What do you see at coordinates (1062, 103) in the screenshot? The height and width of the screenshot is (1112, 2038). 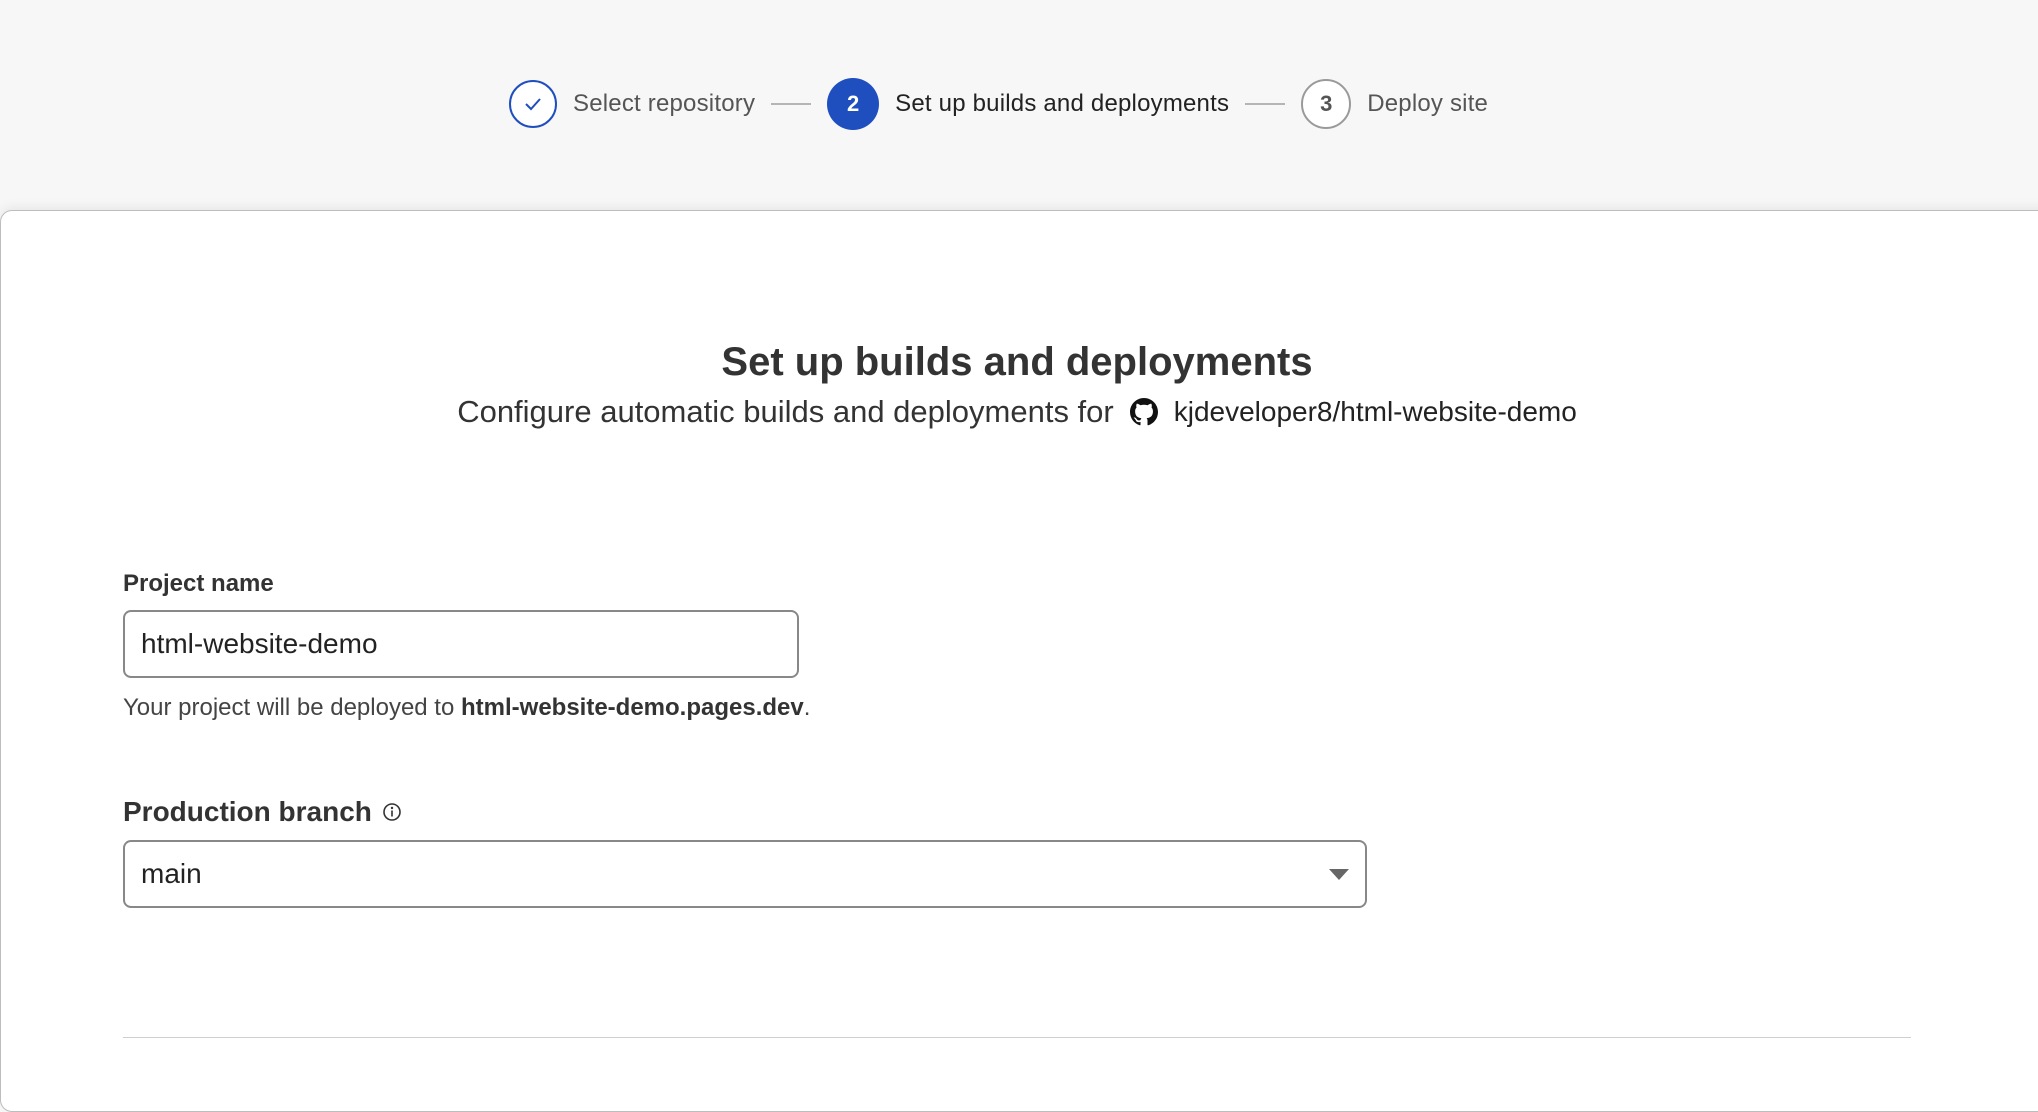 I see `step-label: Set up builds and deployments` at bounding box center [1062, 103].